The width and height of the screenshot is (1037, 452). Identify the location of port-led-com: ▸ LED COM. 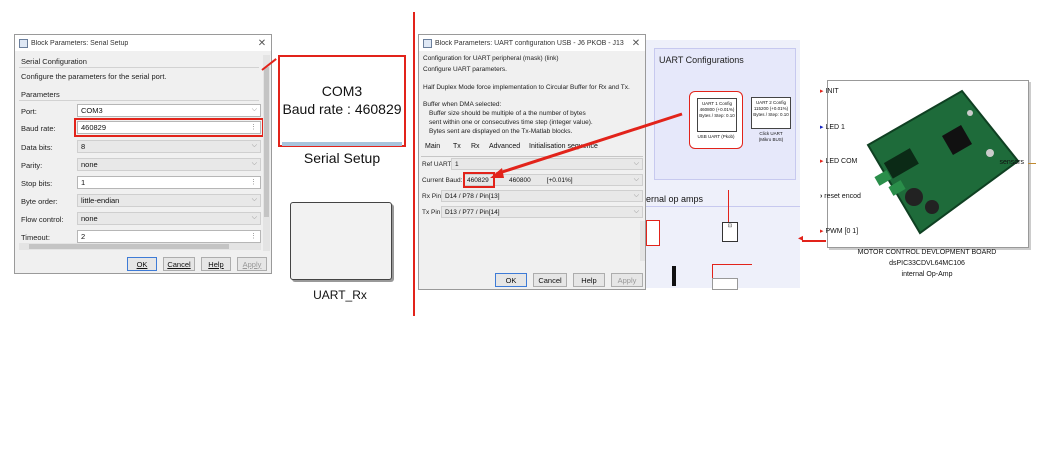
(839, 161).